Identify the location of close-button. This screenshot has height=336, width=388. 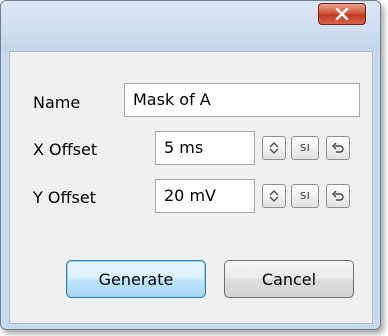
(342, 14).